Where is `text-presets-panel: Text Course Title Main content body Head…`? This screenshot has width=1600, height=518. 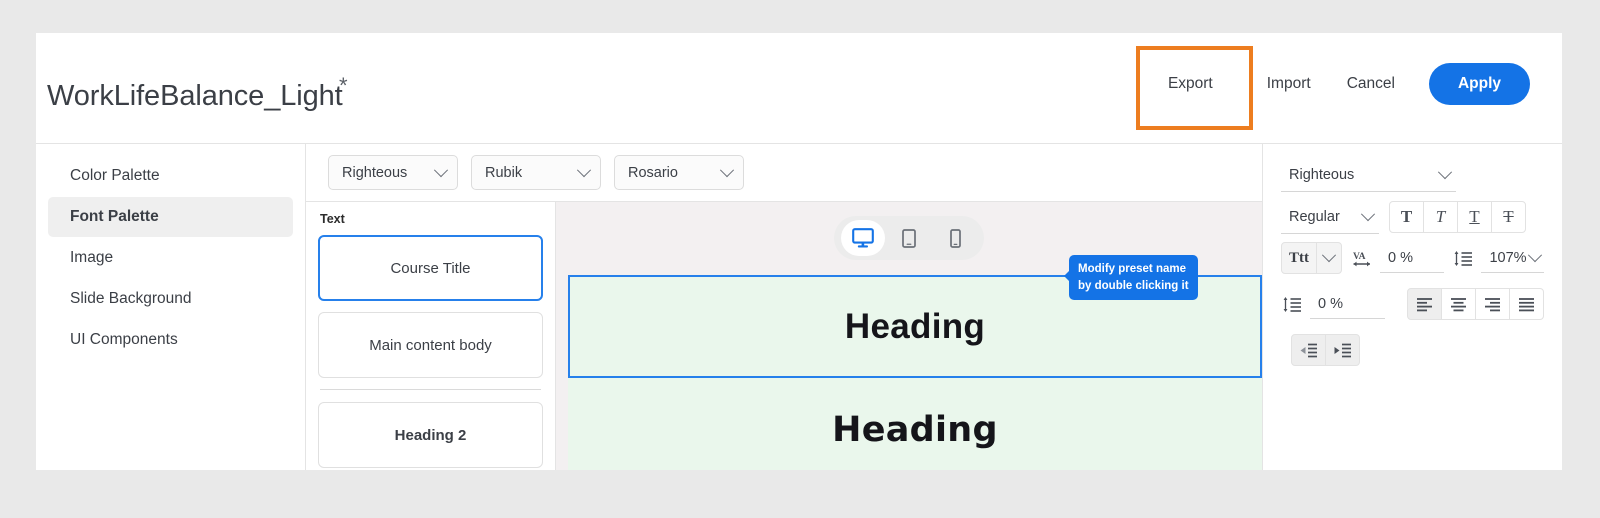
text-presets-panel: Text Course Title Main content body Head… is located at coordinates (431, 336).